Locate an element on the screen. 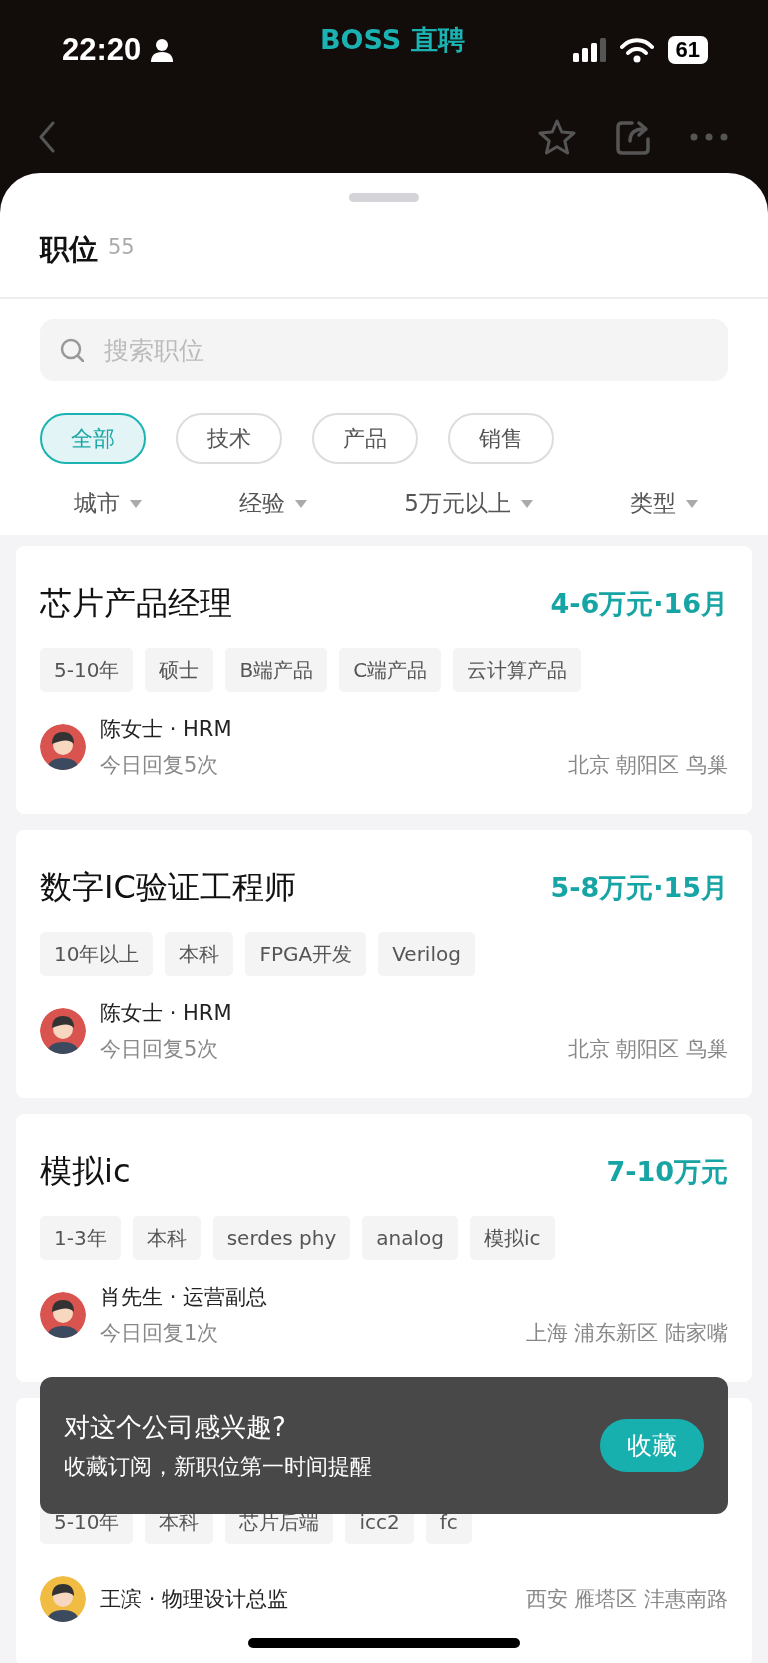  job-location: 上海 浦东新区 陆家嘴 is located at coordinates (626, 1333).